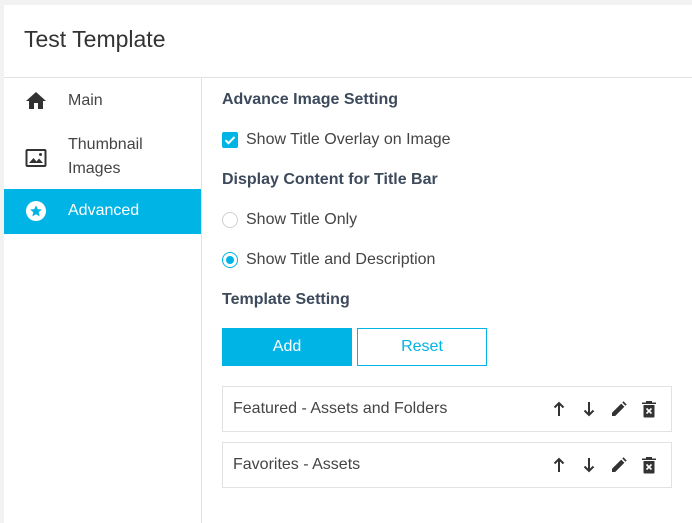 Image resolution: width=692 pixels, height=523 pixels. I want to click on reset-button: Reset, so click(422, 347).